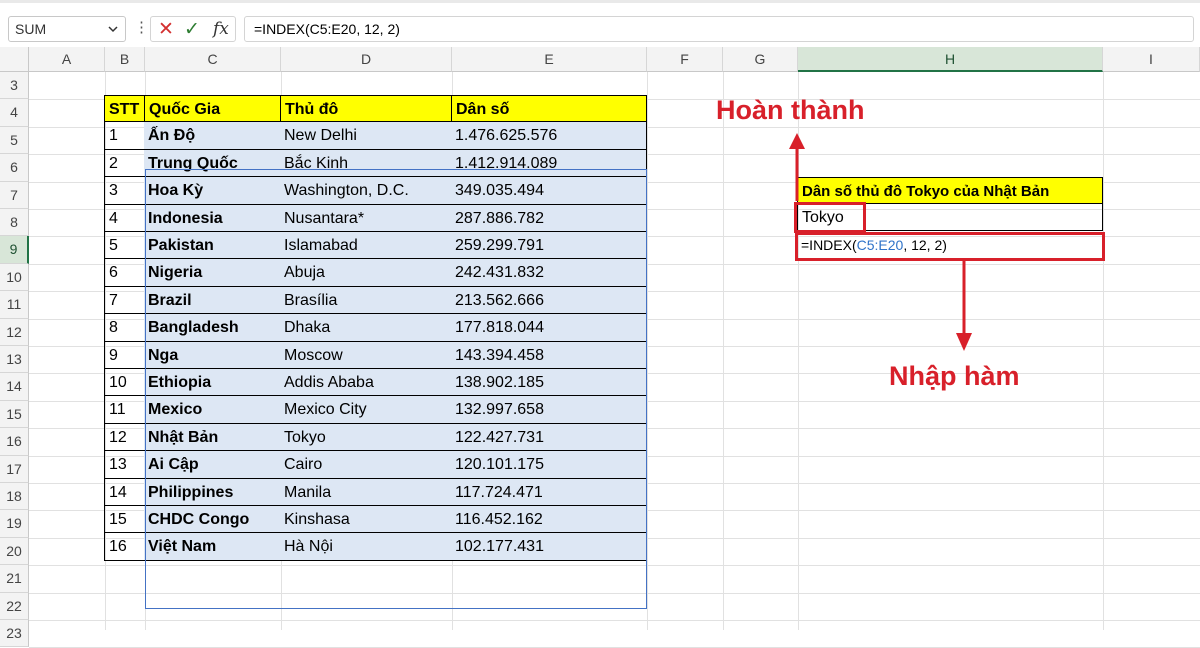 The height and width of the screenshot is (648, 1200). What do you see at coordinates (14, 168) in the screenshot?
I see `row-header-6: 6` at bounding box center [14, 168].